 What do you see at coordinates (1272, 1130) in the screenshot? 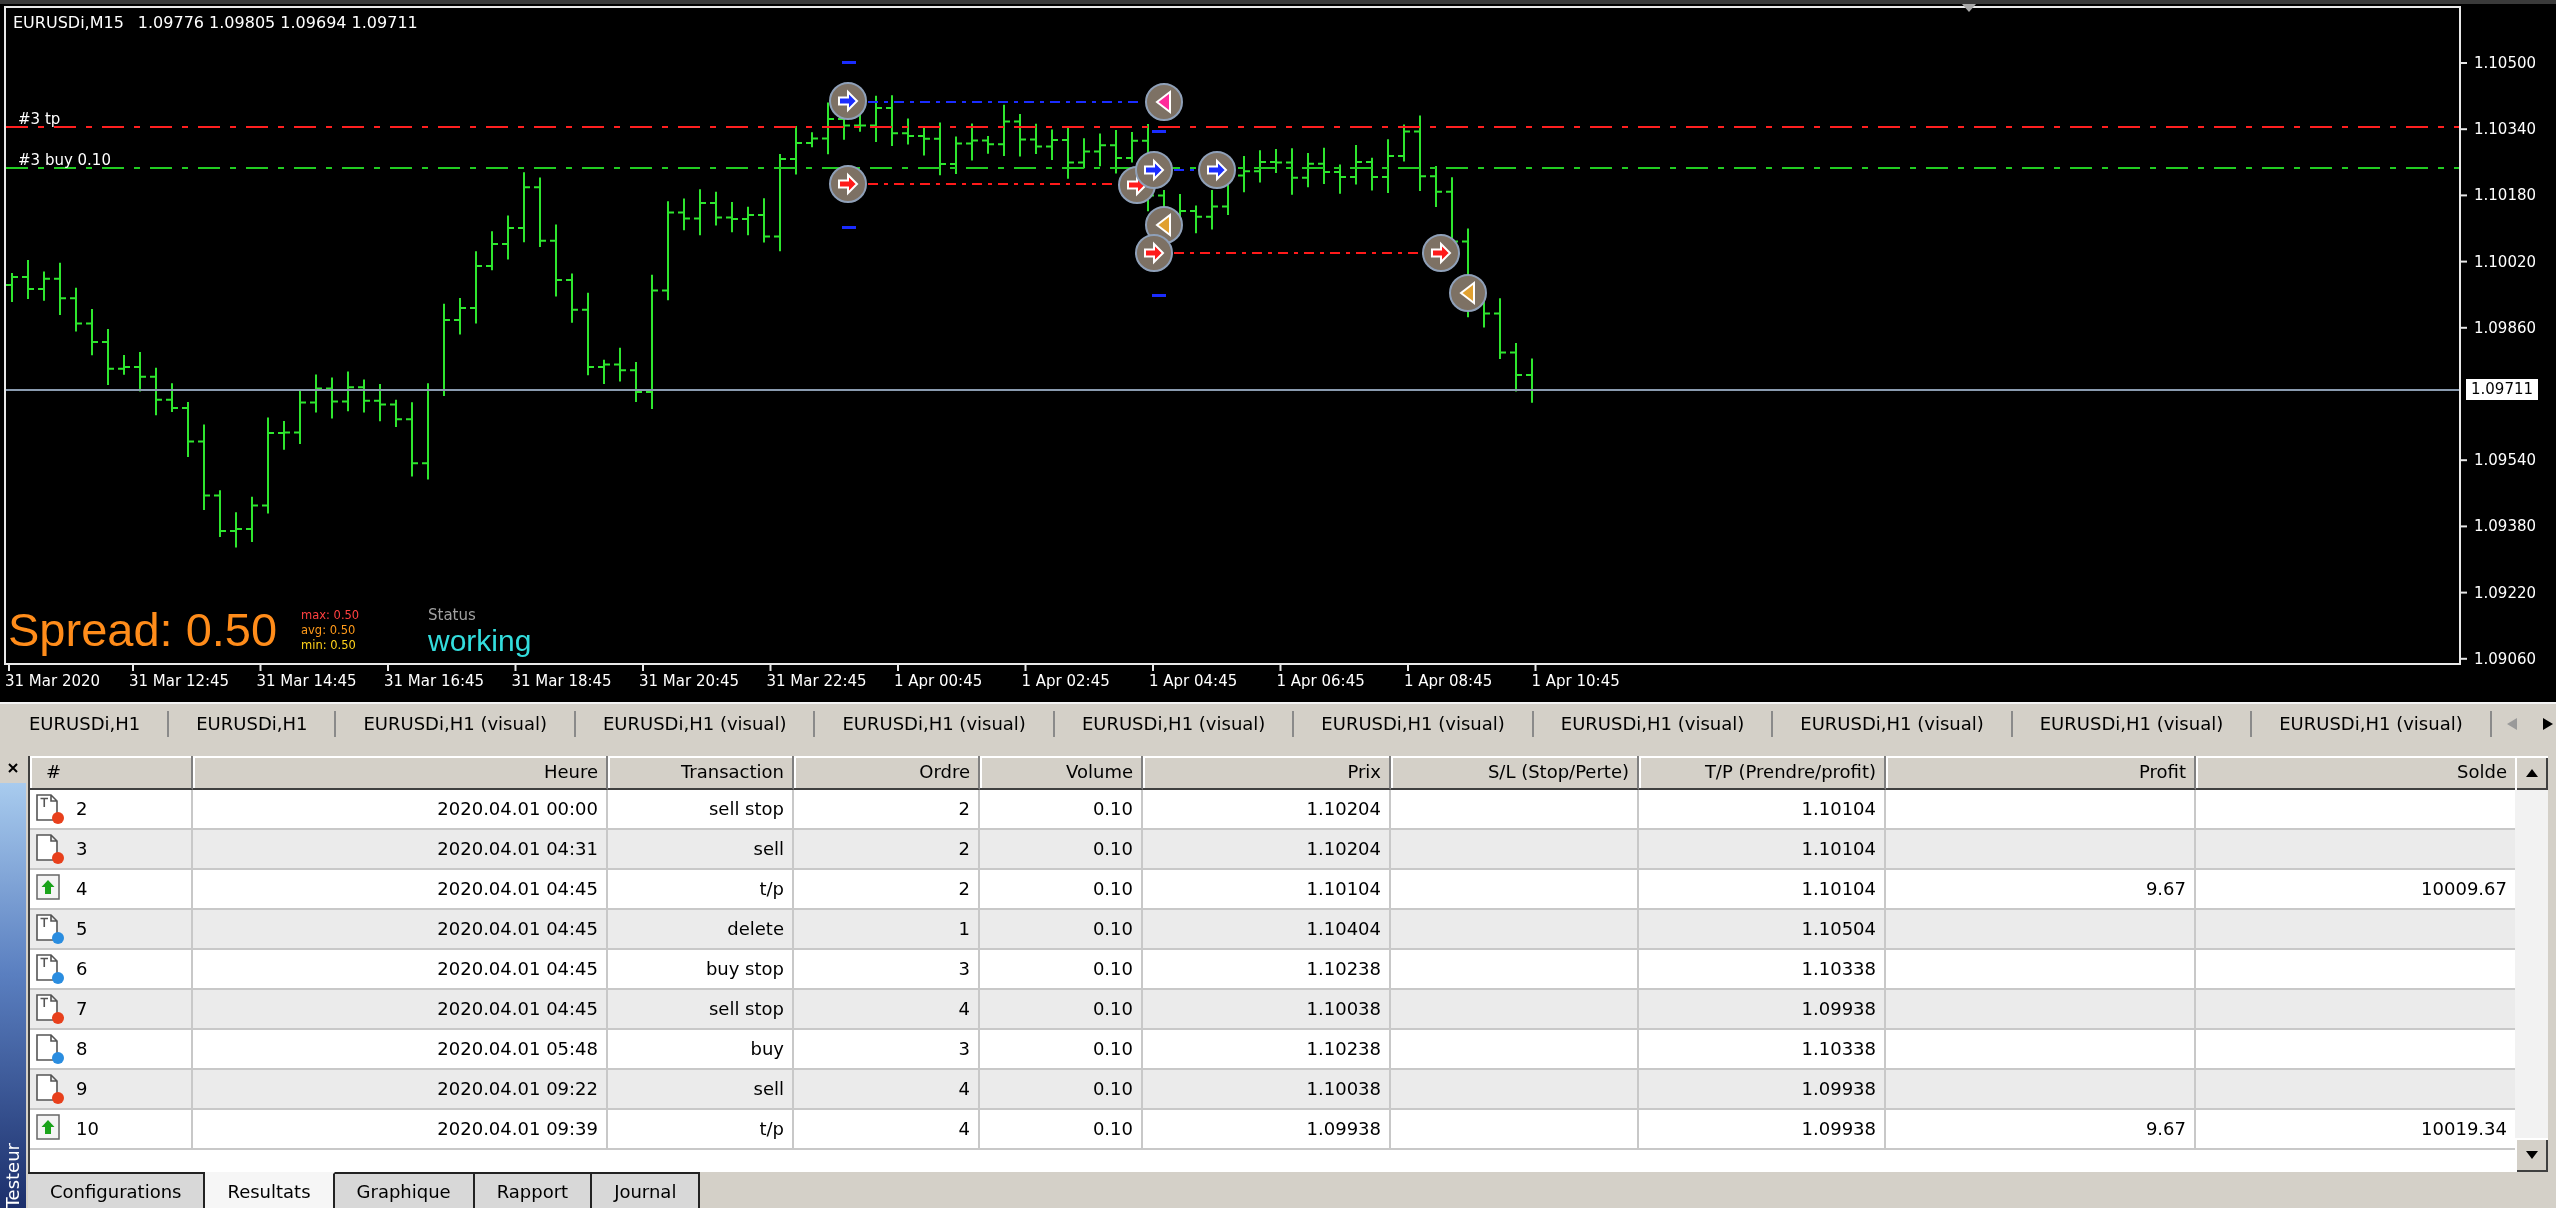
I see `table-row: 10 2020.04.01 09:39 t/p 4 0.10 1.09938 1.09938 9.67 10019.34` at bounding box center [1272, 1130].